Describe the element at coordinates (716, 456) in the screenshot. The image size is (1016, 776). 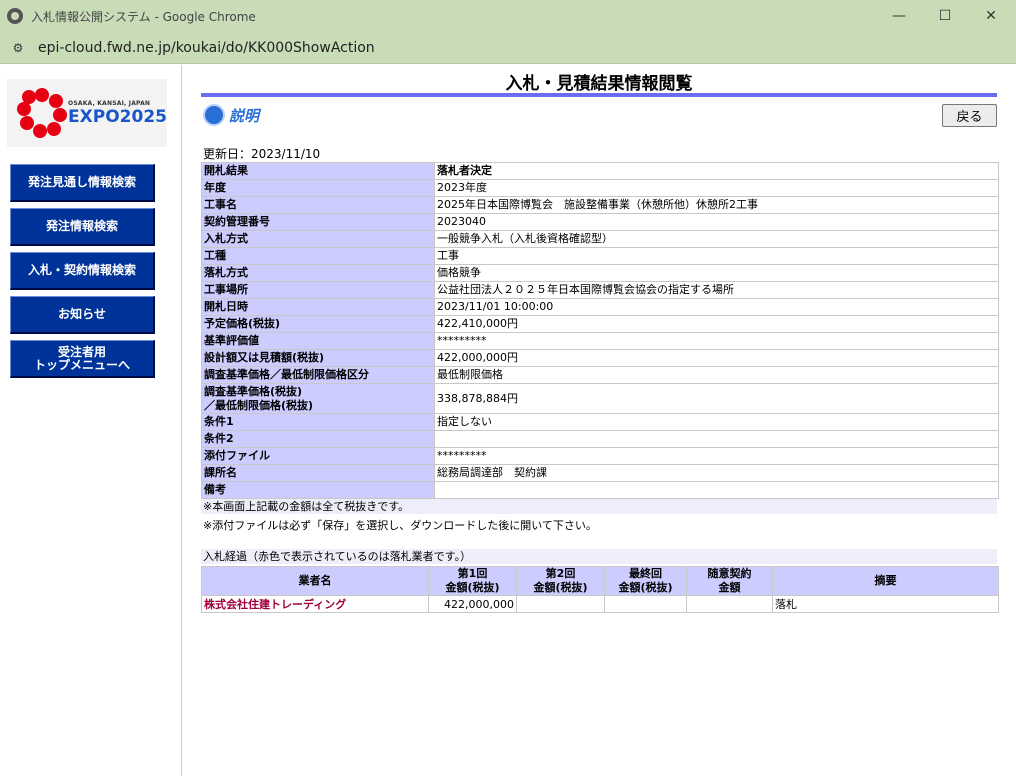
I see `attachment-link: *********` at that location.